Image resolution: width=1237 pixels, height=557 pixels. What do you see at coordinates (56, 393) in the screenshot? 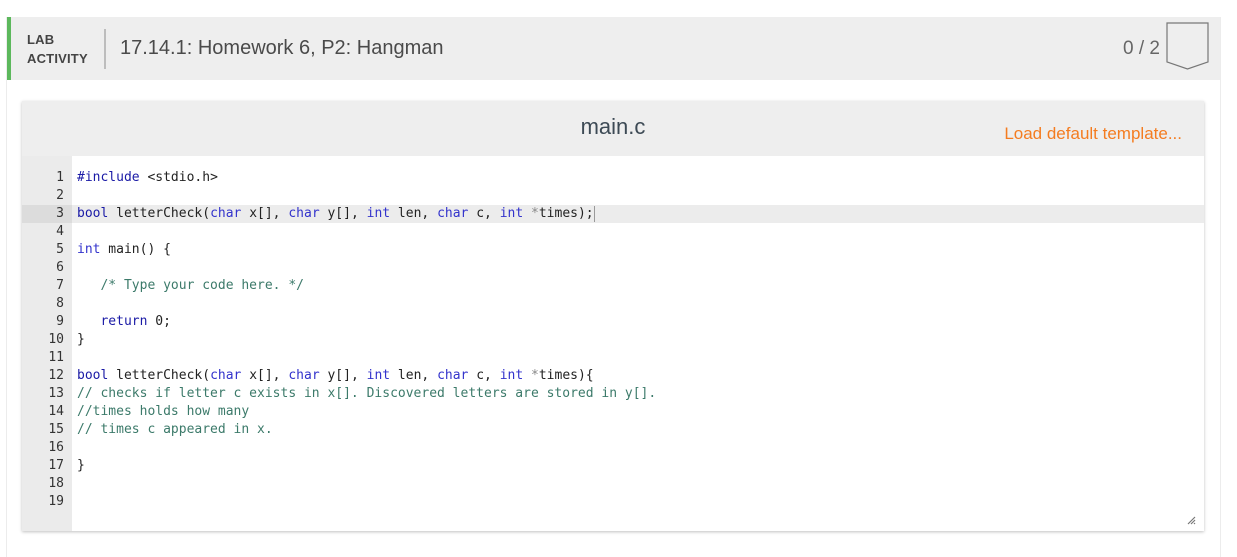
I see `line-number: 13` at bounding box center [56, 393].